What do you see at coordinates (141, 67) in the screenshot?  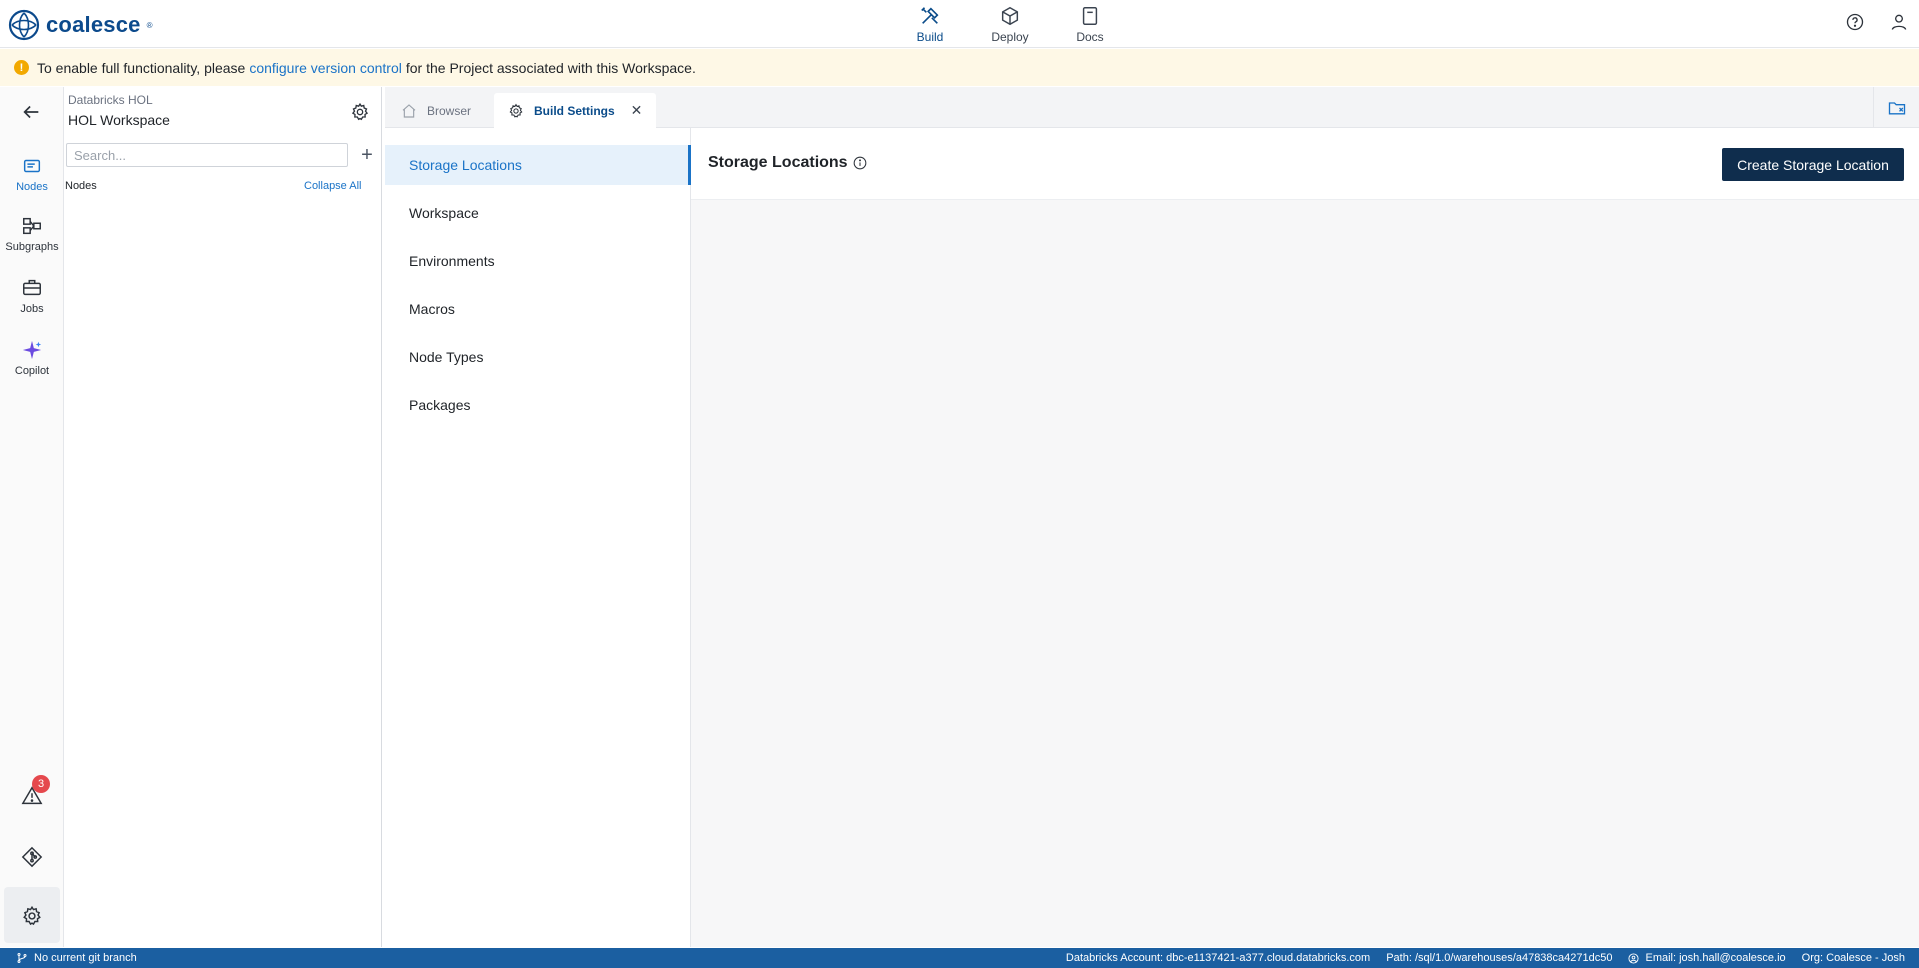 I see `banner-prefix: To enable full functionality, please` at bounding box center [141, 67].